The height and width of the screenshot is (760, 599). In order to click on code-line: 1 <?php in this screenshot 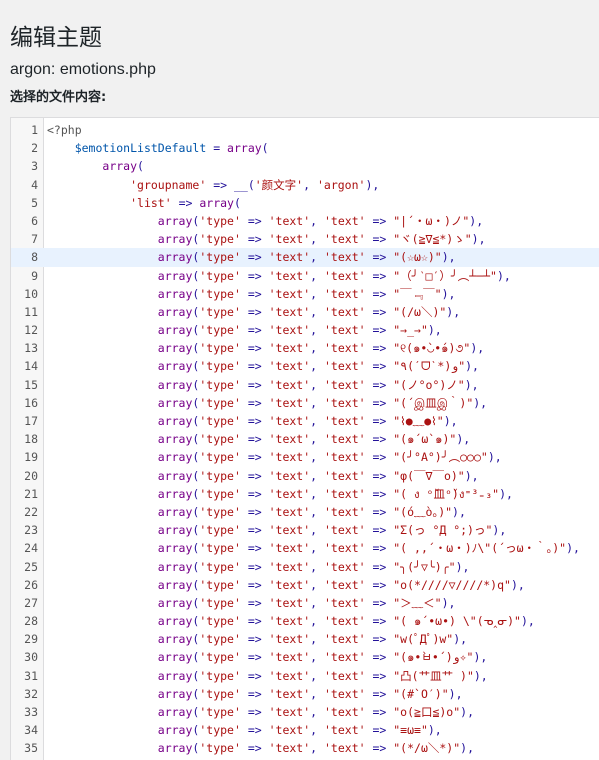, I will do `click(305, 130)`.